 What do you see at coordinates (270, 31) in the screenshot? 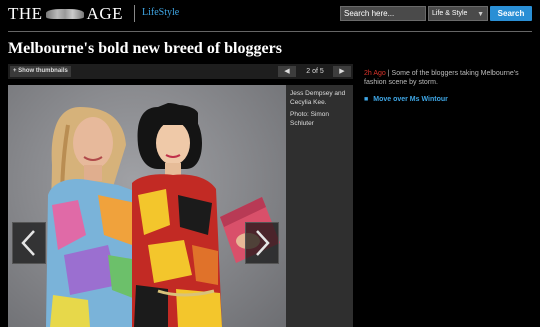
I see `header-divider` at bounding box center [270, 31].